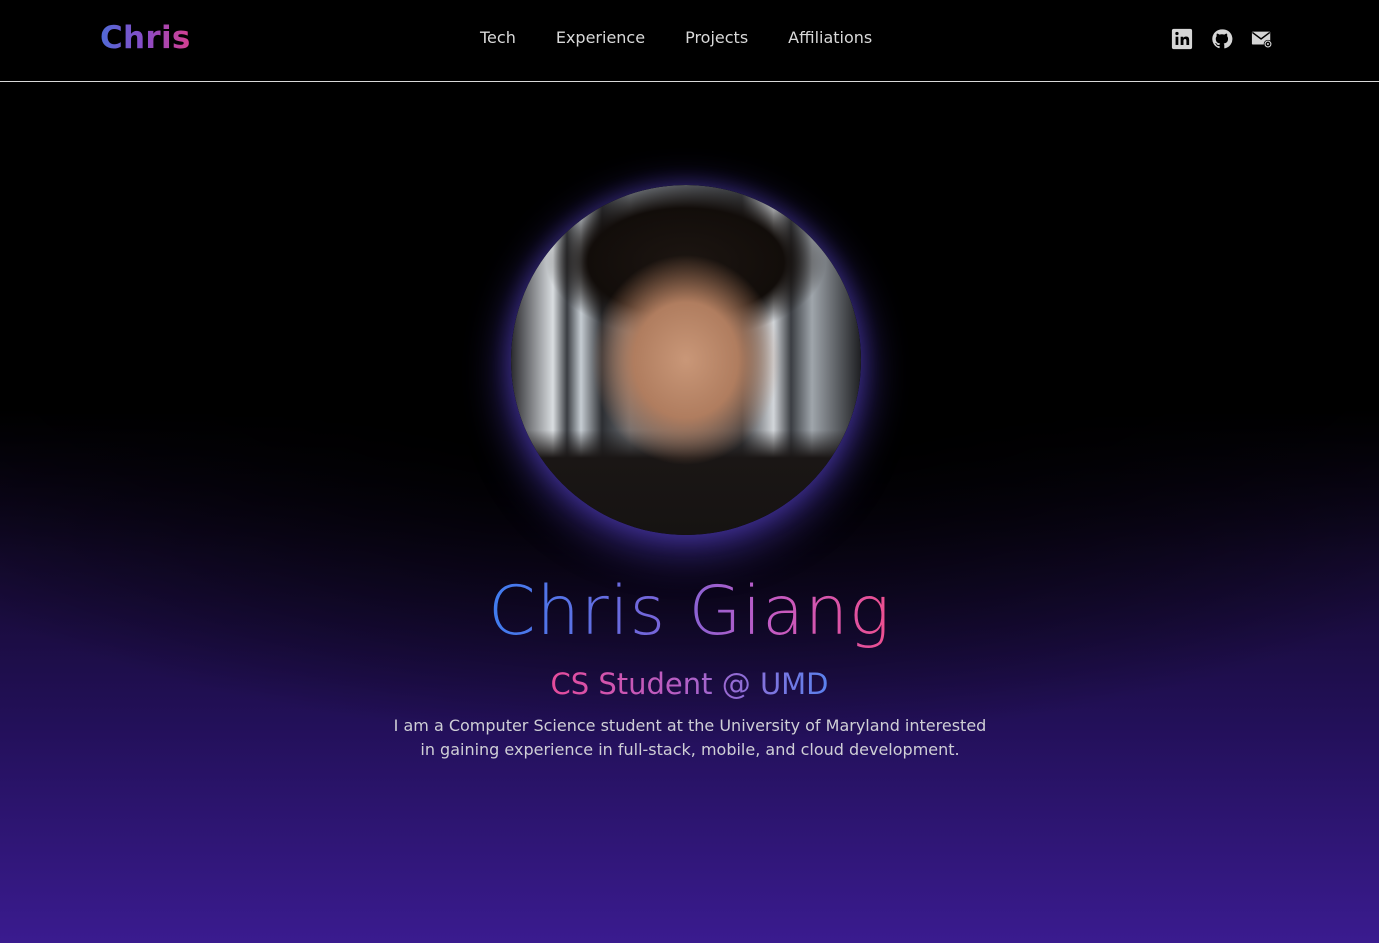  Describe the element at coordinates (676, 38) in the screenshot. I see `nav-links: Tech Experience Projects Affiliations` at that location.